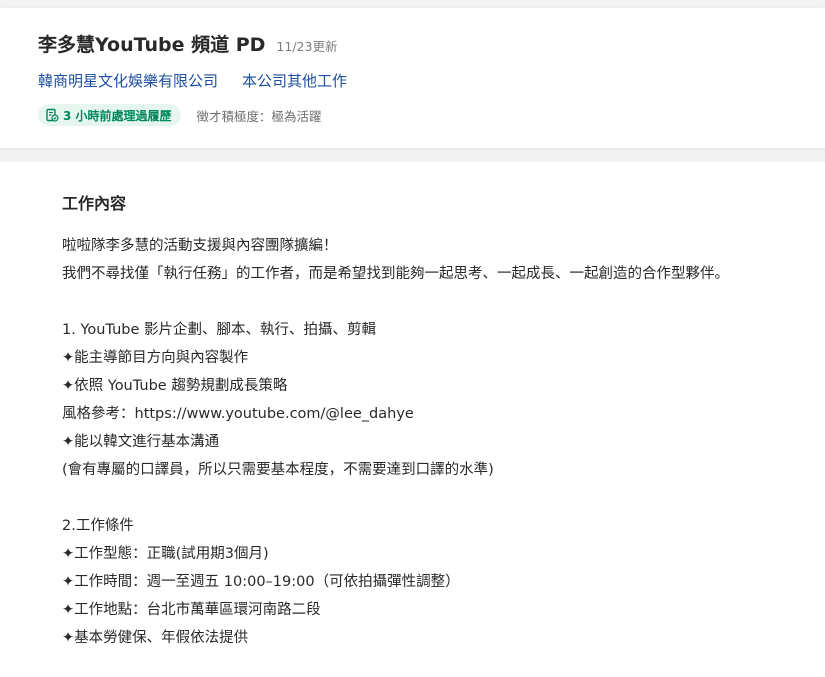  I want to click on description-line: ✦工作時間：週一至週五 10:00–19:00（可依拍攝彈性調整）, so click(261, 582).